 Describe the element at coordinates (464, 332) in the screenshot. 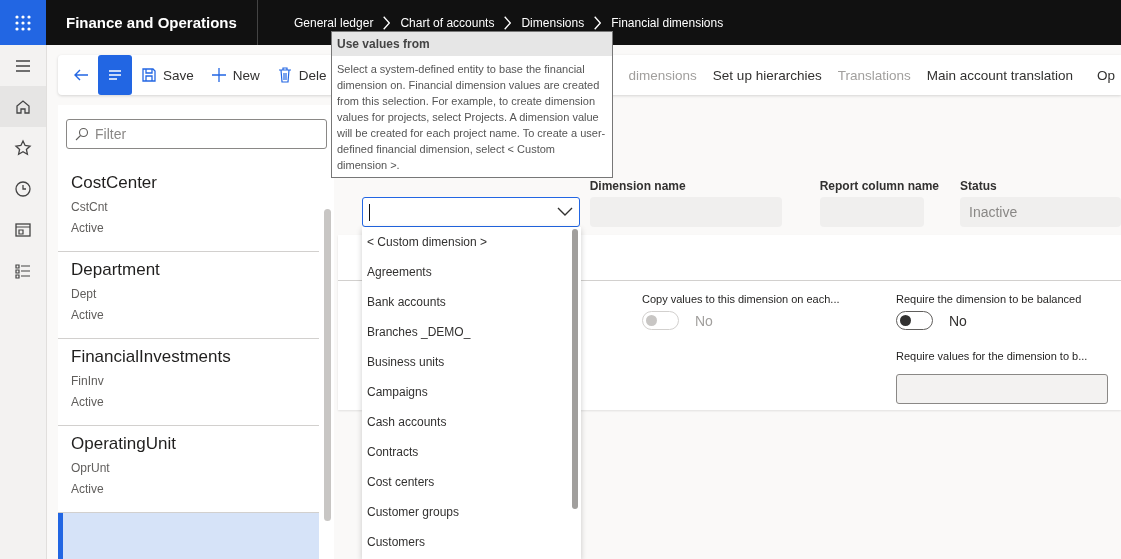

I see `dropdown-option: Branches _DEMO_` at that location.